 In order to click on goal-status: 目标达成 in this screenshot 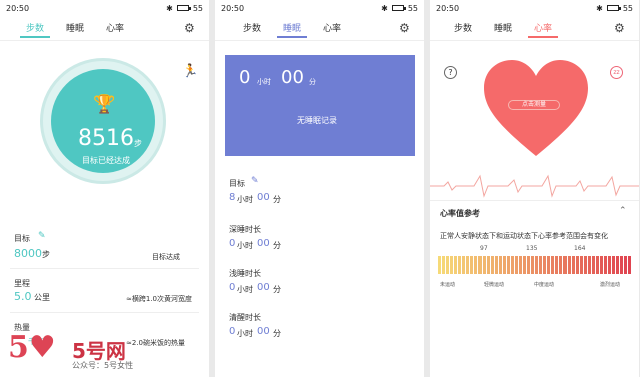, I will do `click(166, 257)`.